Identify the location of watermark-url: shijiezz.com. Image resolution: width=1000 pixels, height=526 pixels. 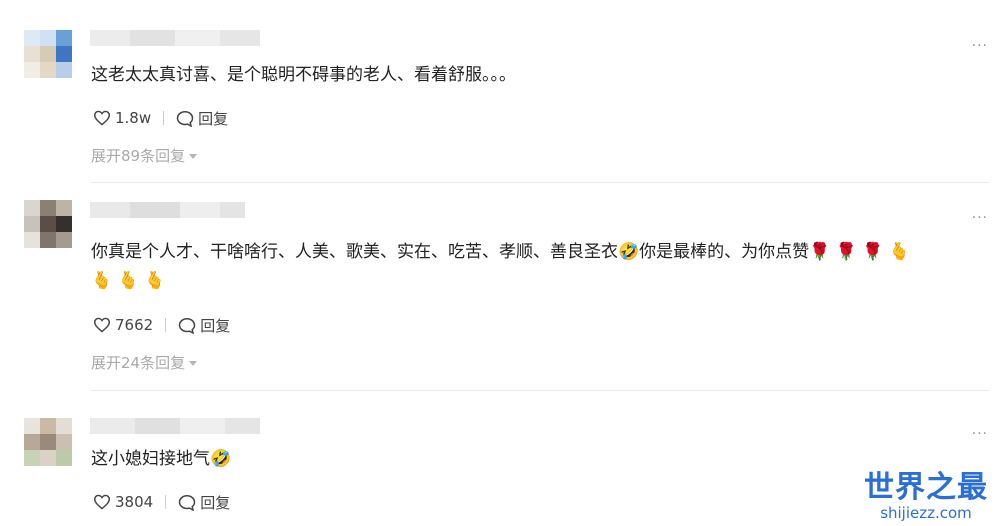
(926, 513).